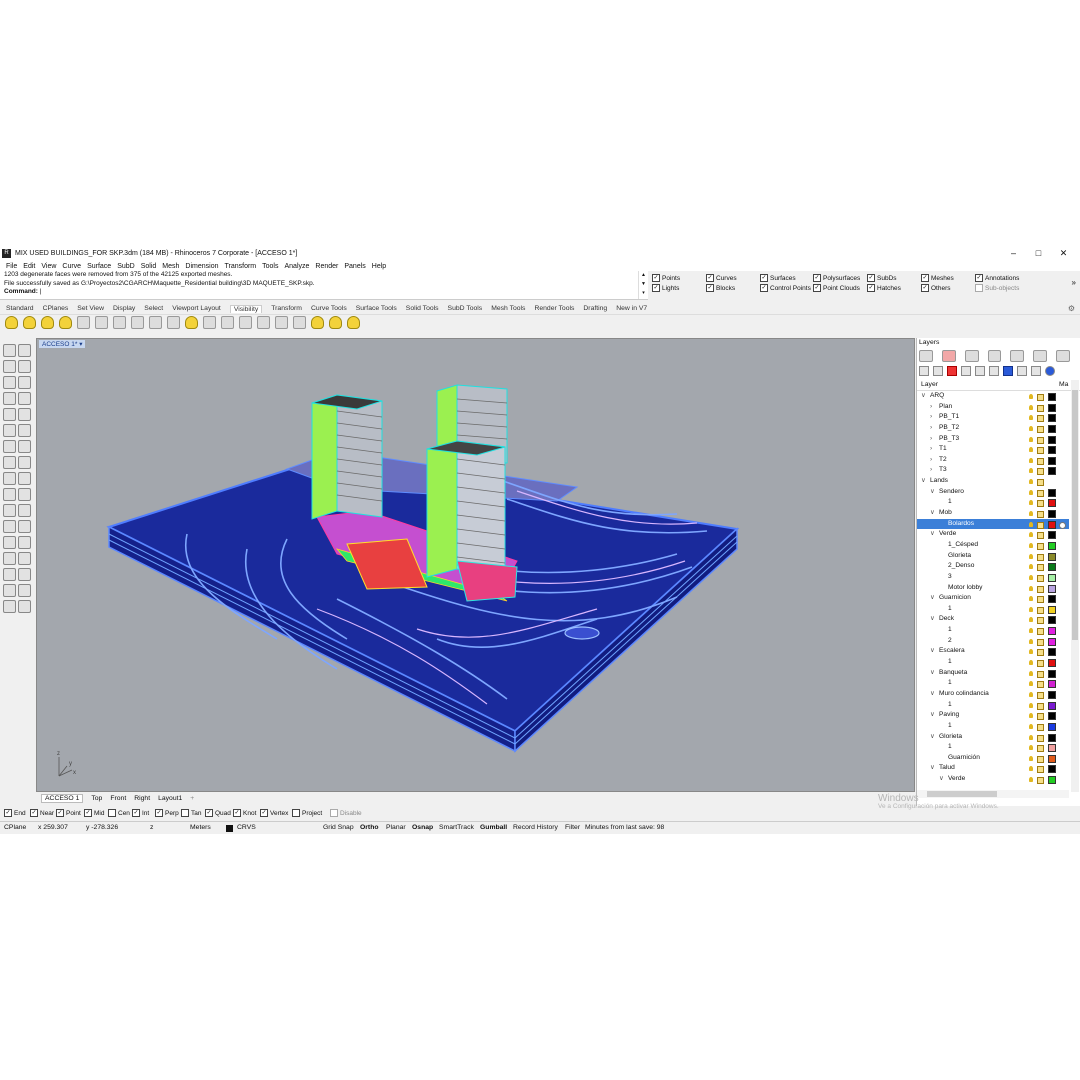 The image size is (1080, 1080). Describe the element at coordinates (882, 278) in the screenshot. I see `filter-subds: ✓ SubDs` at that location.